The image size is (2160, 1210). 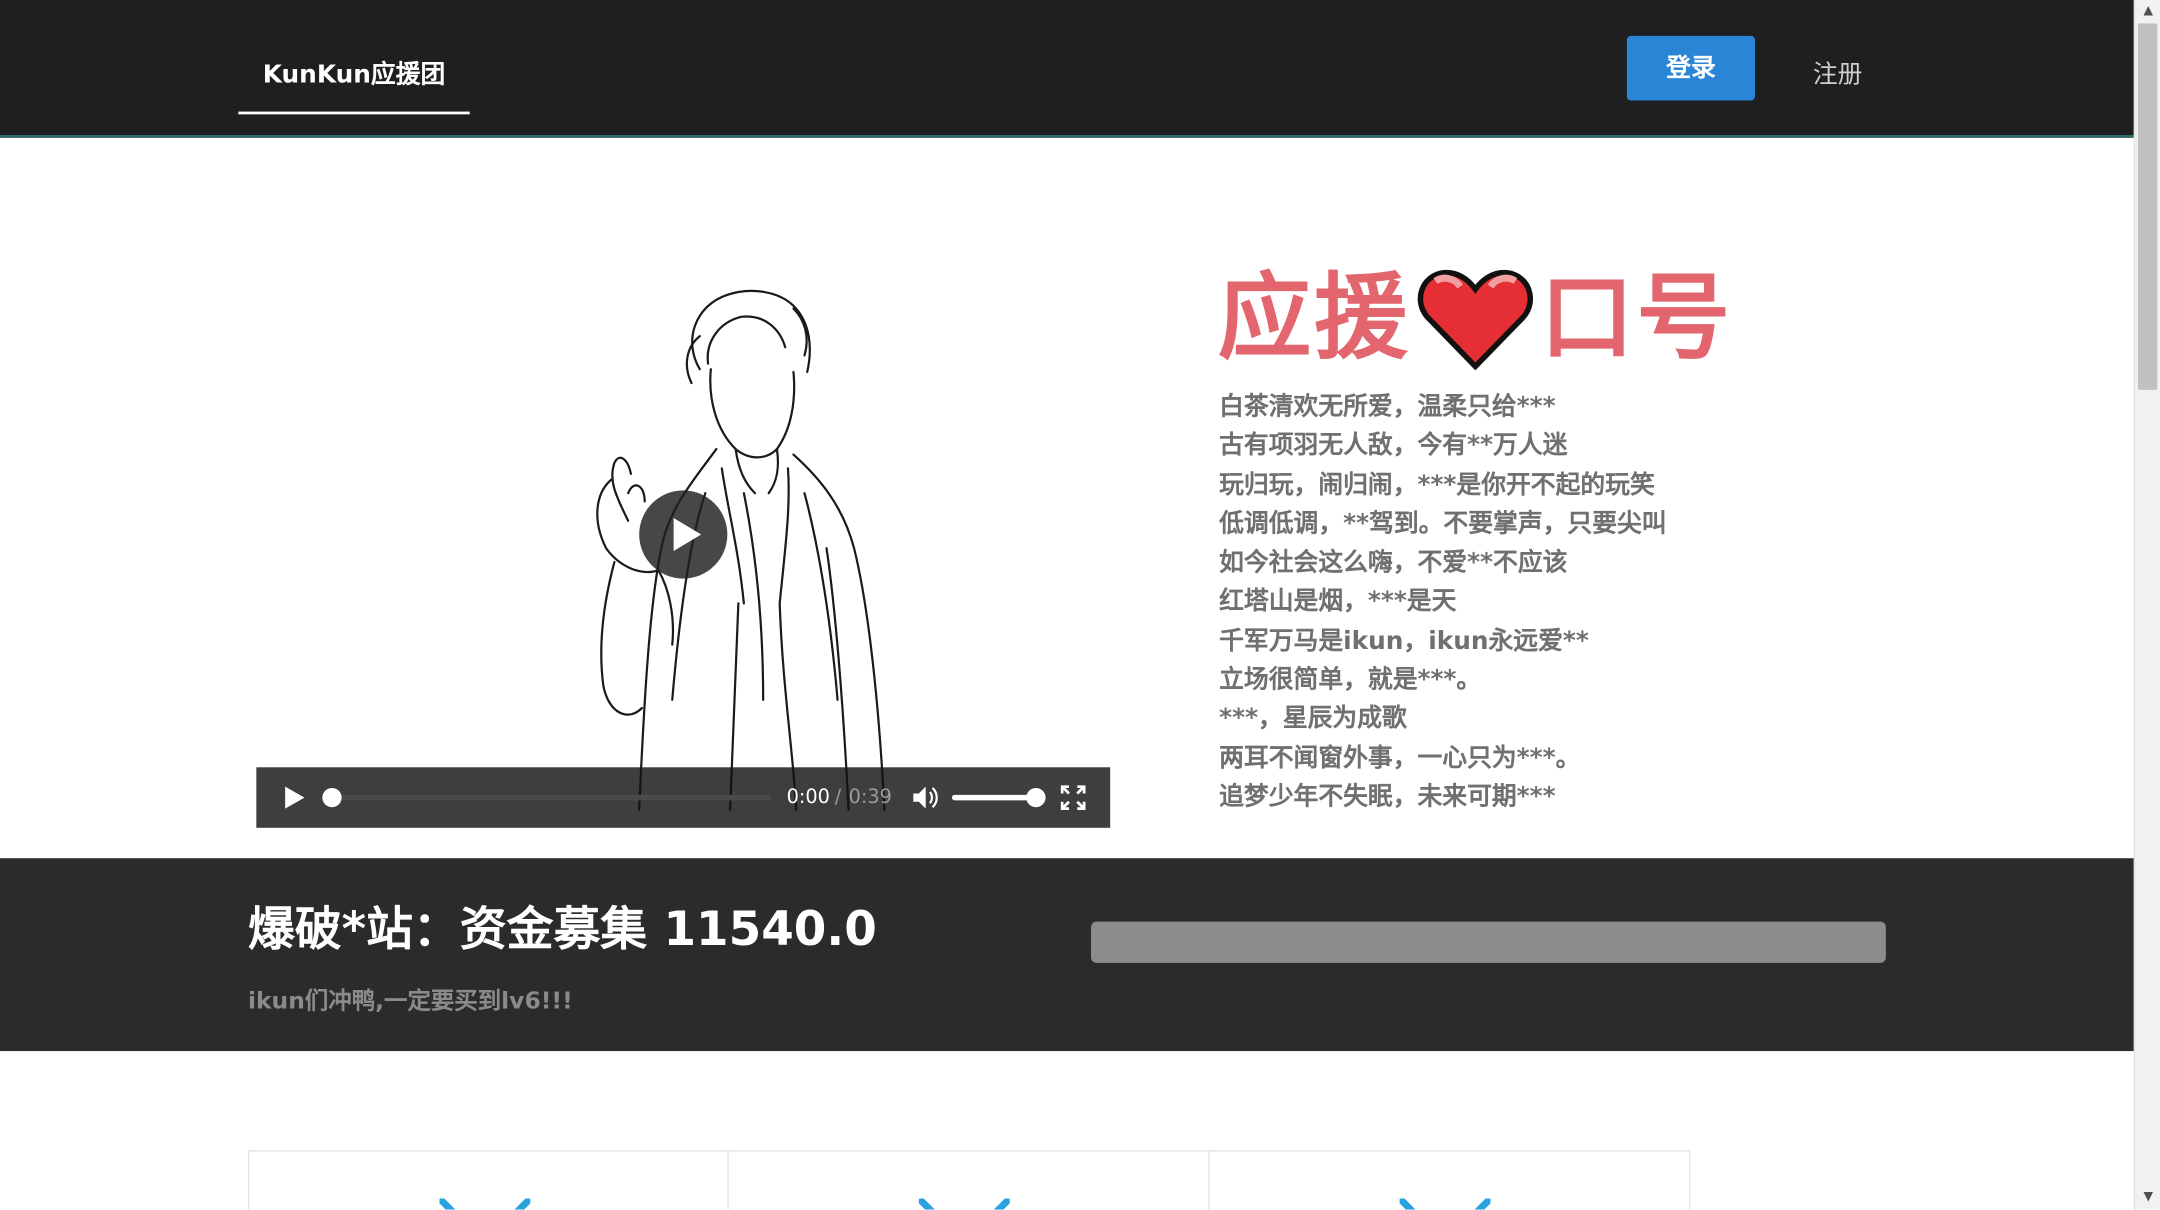 I want to click on play-icon, so click(x=295, y=797).